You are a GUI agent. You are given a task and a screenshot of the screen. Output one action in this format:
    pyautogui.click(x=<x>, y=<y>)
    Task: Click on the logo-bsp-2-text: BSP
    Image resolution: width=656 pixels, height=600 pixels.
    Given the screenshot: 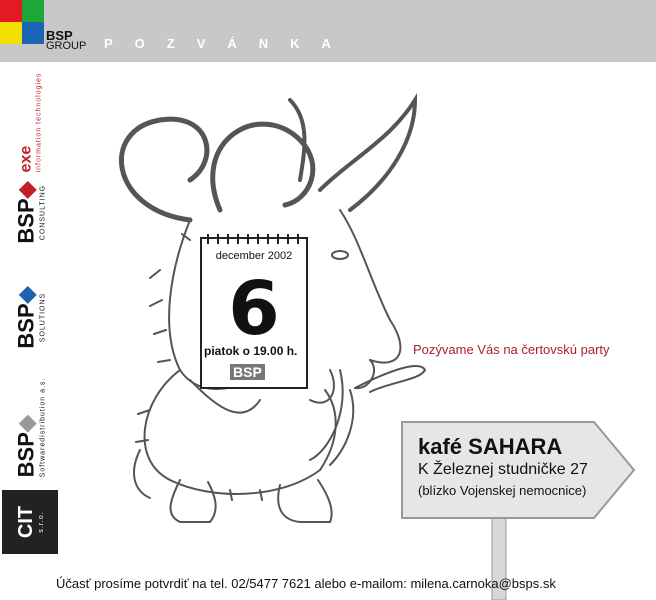 What is the action you would take?
    pyautogui.click(x=26, y=325)
    